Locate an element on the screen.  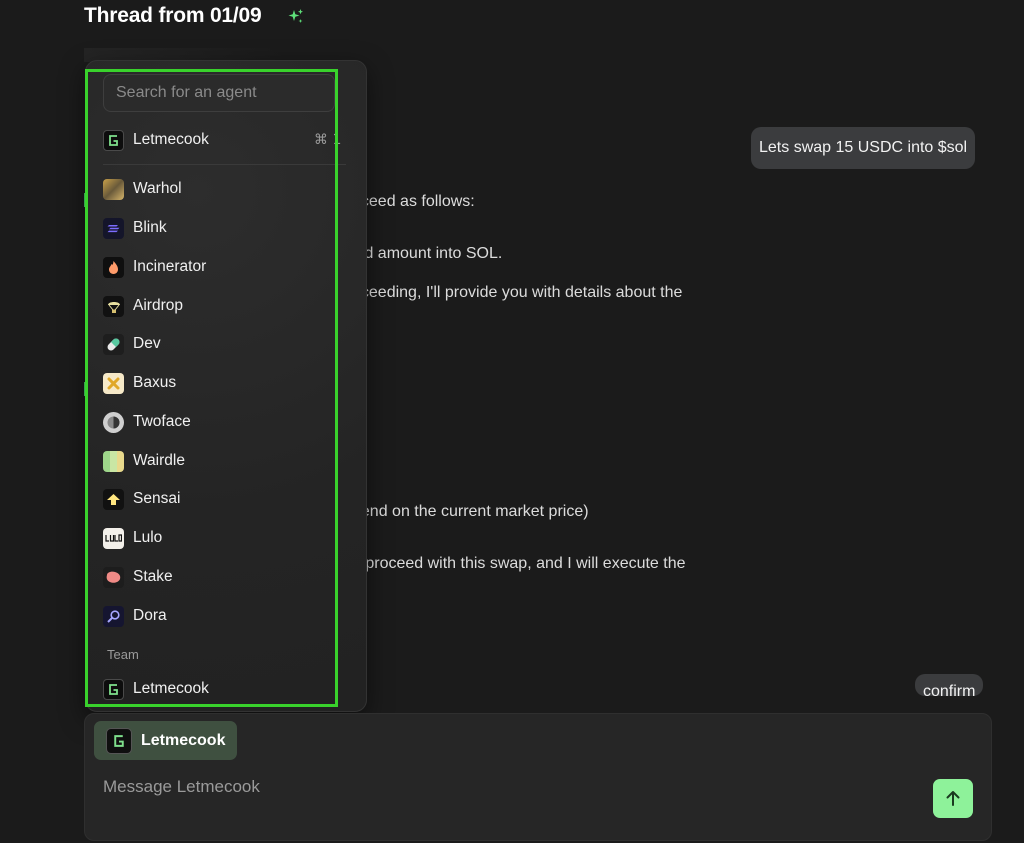
agent-item-twoface: Twoface is located at coordinates (218, 422).